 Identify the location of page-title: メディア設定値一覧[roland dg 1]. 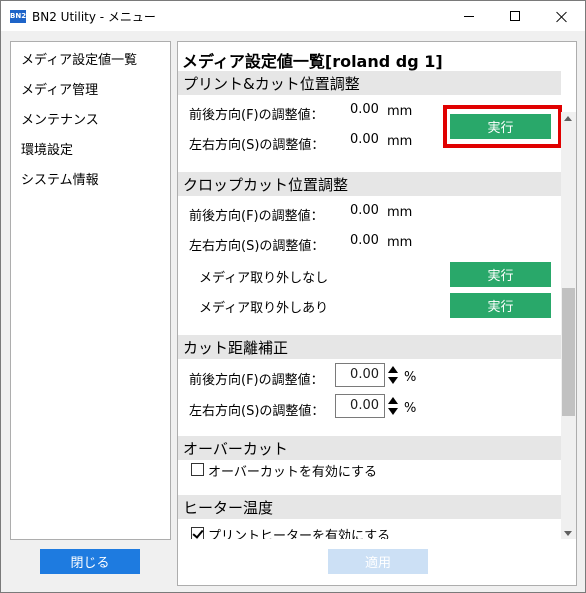
(312, 61).